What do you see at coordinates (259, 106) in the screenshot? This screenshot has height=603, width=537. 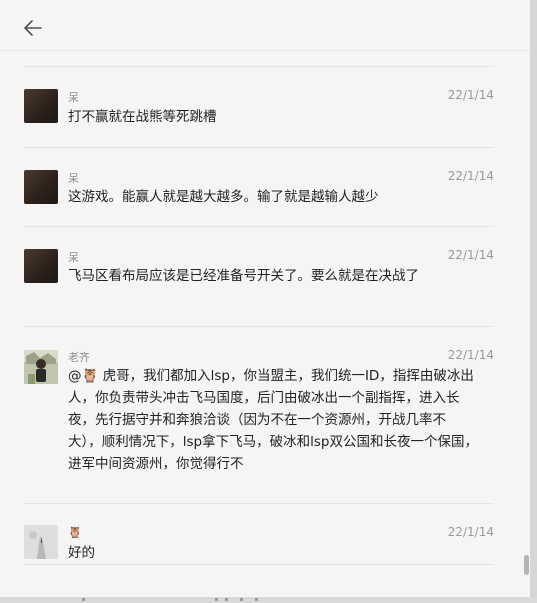 I see `message-item: 呆 22/1/14 打不赢就在战熊等死跳槽` at bounding box center [259, 106].